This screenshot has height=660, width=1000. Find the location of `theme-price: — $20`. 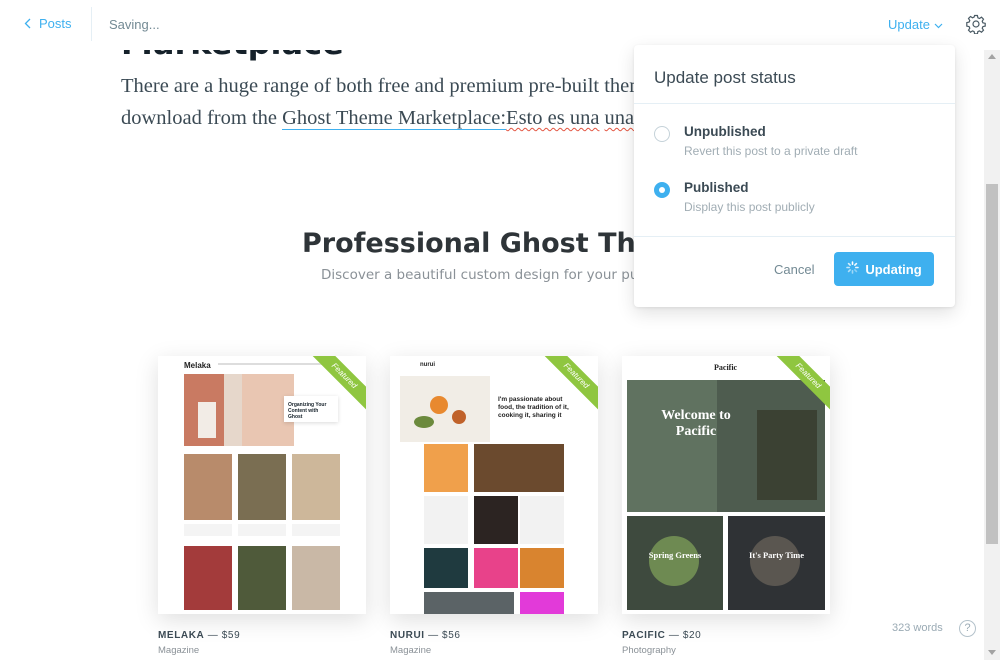

theme-price: — $20 is located at coordinates (685, 635).